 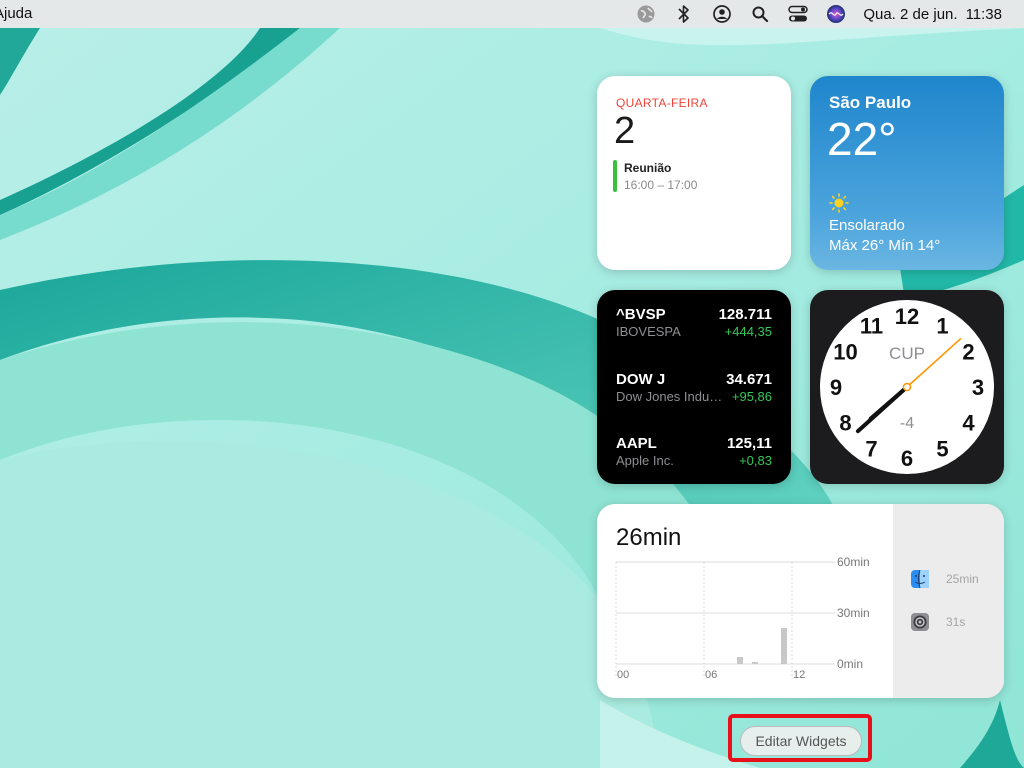 I want to click on app-usage-time: 25min, so click(x=962, y=579).